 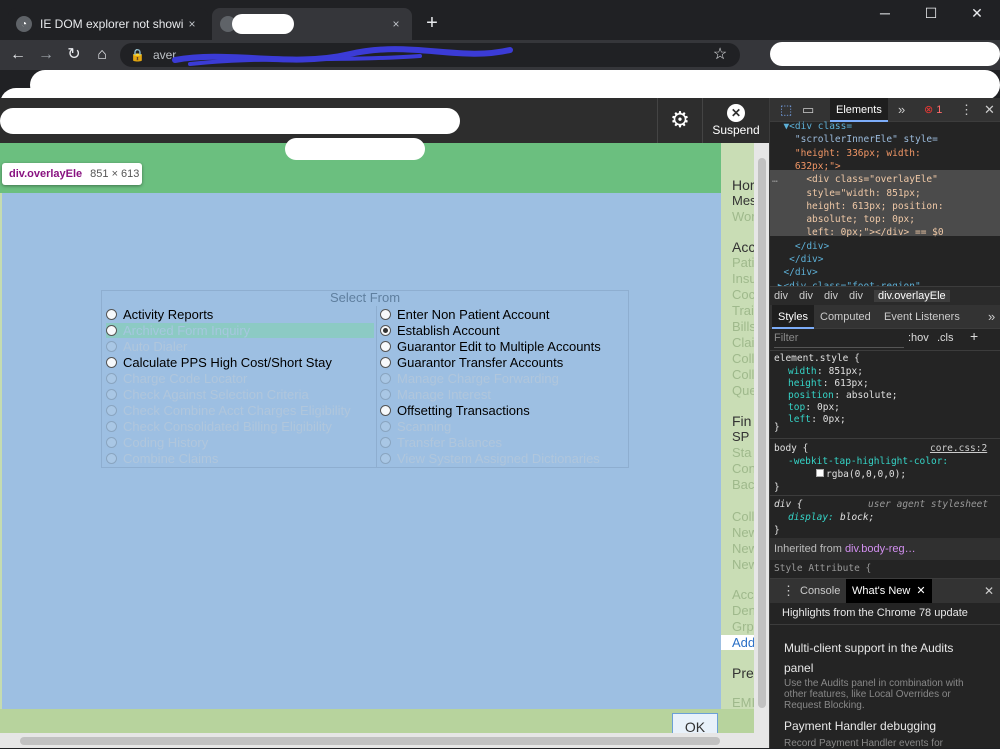 What do you see at coordinates (922, 317) in the screenshot?
I see `tab-event-listeners: Event Listeners` at bounding box center [922, 317].